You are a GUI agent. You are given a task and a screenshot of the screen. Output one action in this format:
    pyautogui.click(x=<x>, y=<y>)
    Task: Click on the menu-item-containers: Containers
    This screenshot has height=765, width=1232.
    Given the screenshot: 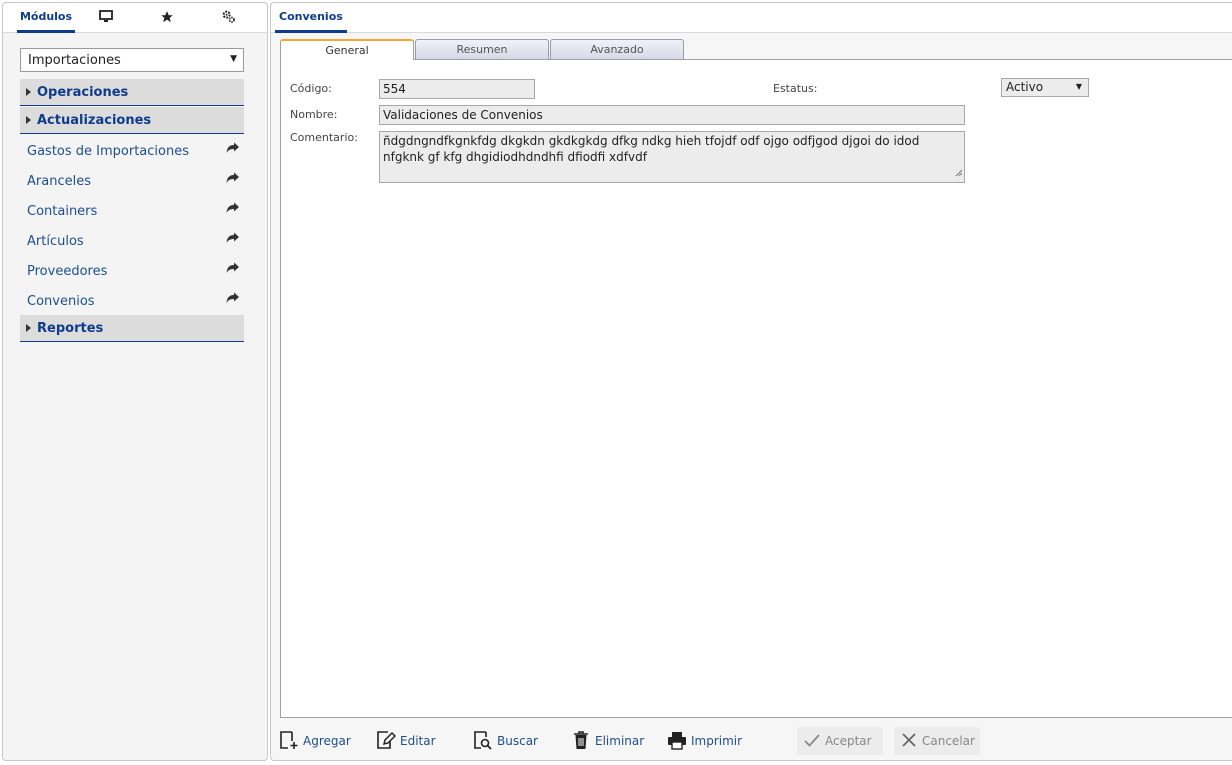 What is the action you would take?
    pyautogui.click(x=132, y=211)
    